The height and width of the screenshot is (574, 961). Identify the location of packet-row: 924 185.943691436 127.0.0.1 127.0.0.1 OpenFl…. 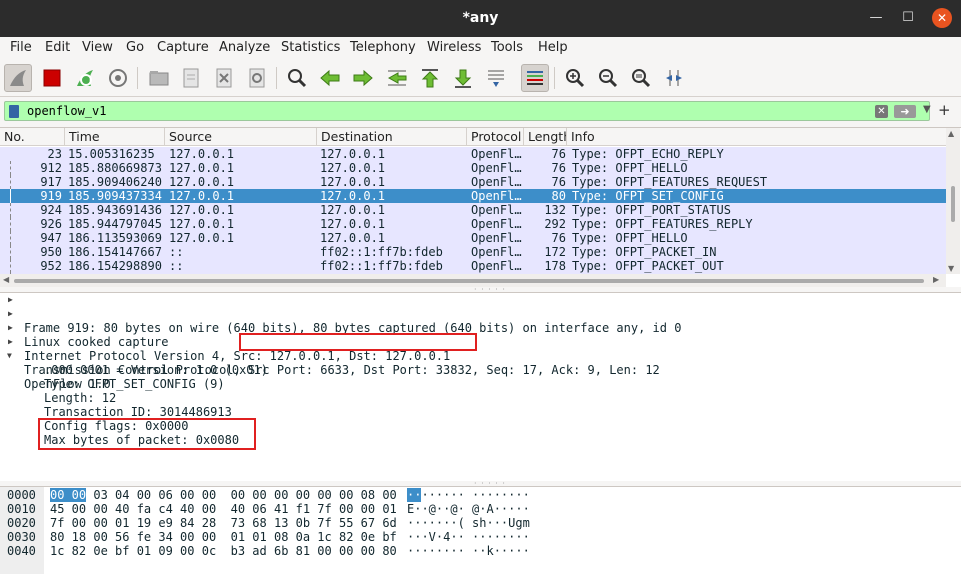
(473, 210).